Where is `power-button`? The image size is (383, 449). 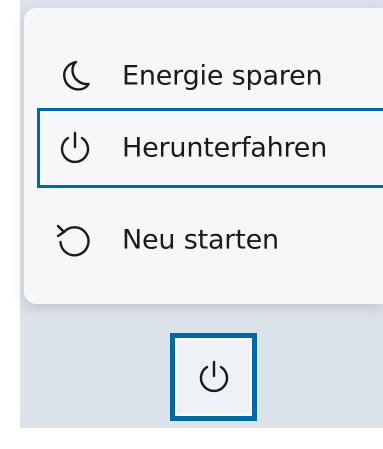 power-button is located at coordinates (213, 377).